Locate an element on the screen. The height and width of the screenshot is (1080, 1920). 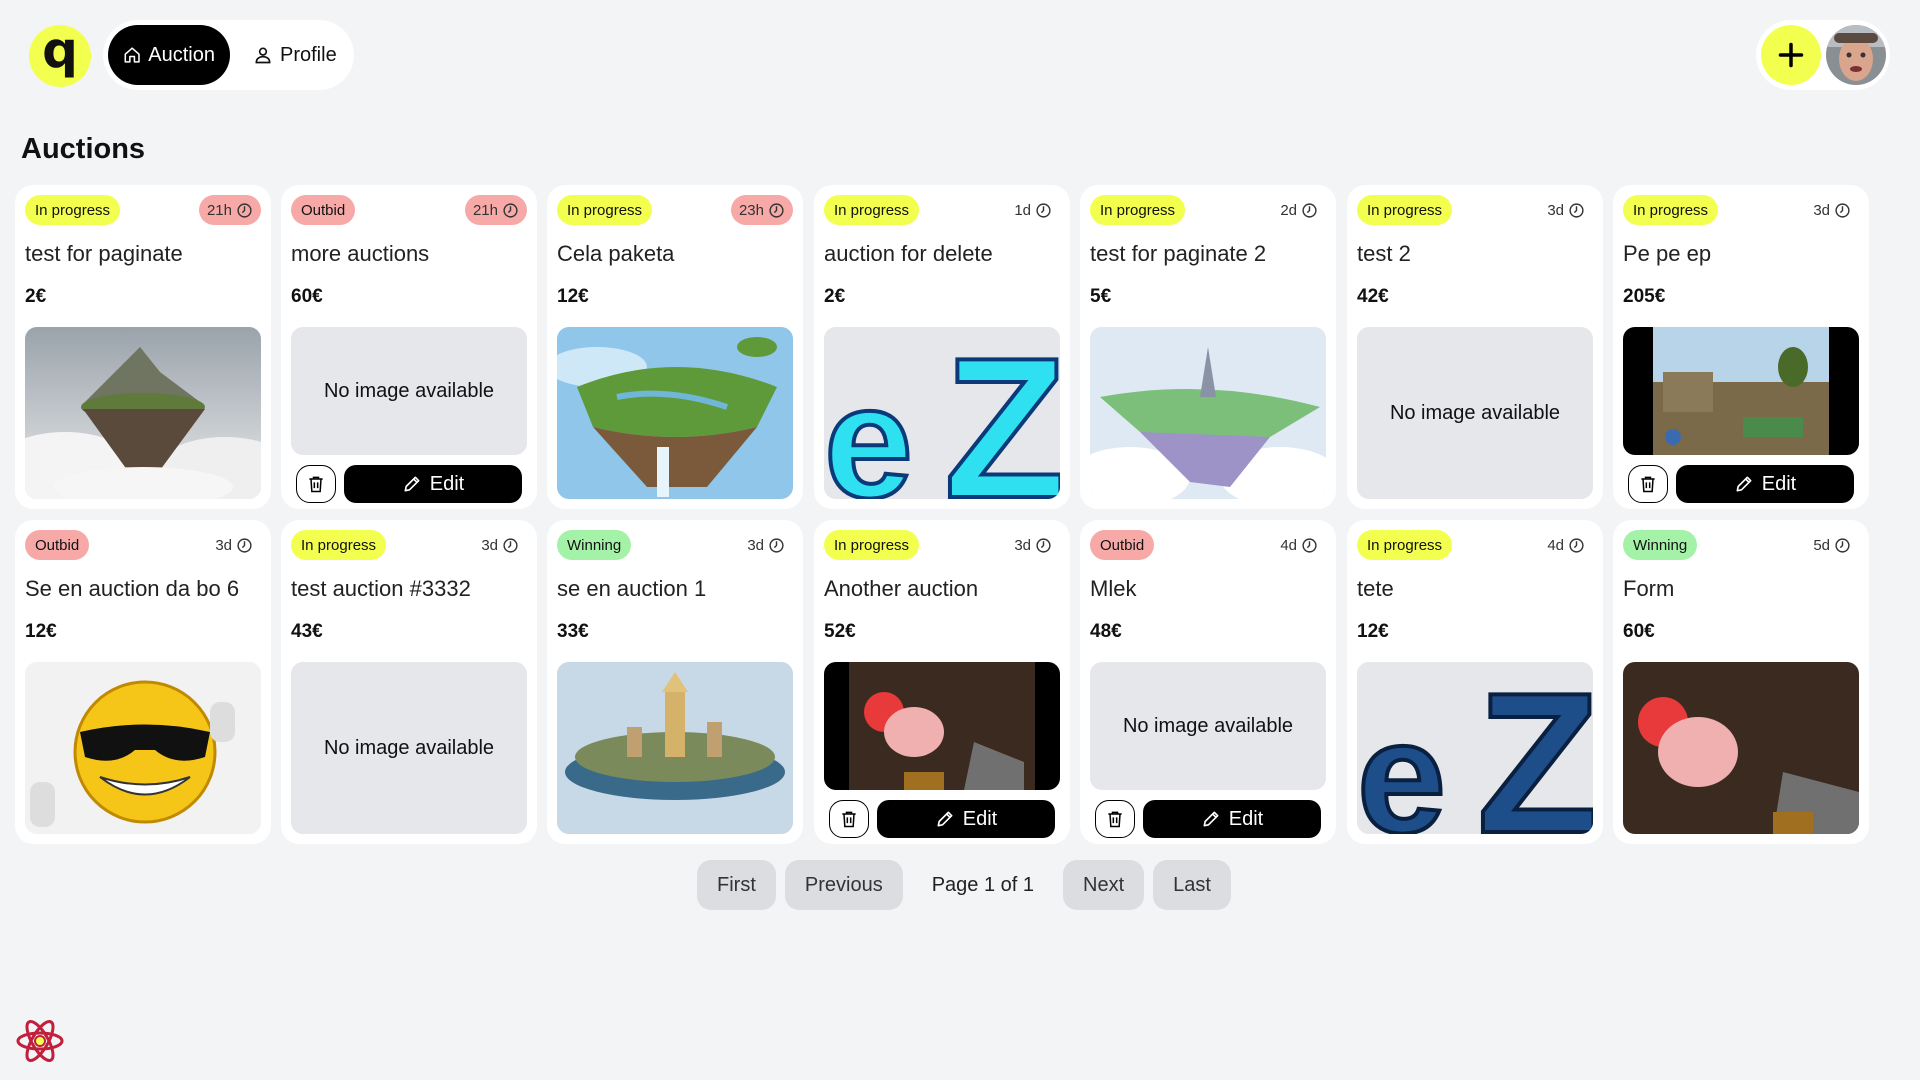
auction-card: Outbid 3d Se en auction da bo 6 12€ is located at coordinates (143, 682).